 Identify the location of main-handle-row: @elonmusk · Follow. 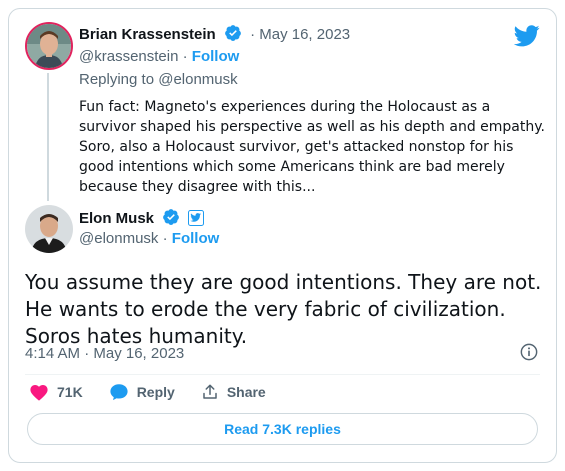
(149, 238).